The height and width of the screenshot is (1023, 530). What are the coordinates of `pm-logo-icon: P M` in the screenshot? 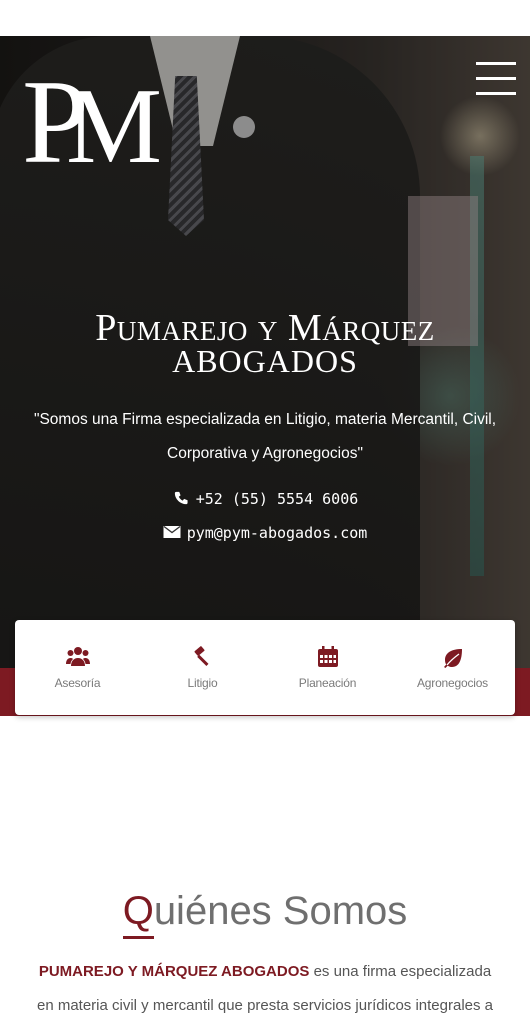 It's located at (92, 121).